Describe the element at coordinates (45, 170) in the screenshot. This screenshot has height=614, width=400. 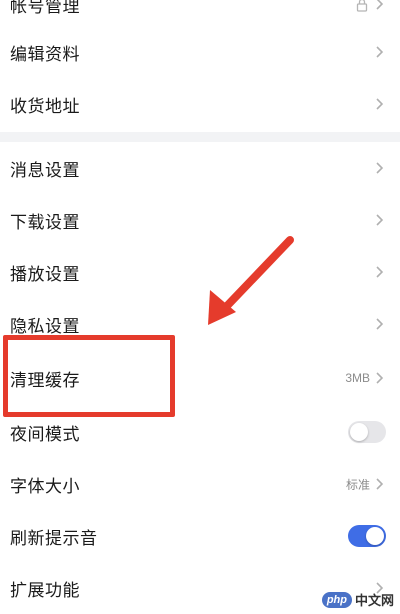
I see `settings-item-label: 消息设置` at that location.